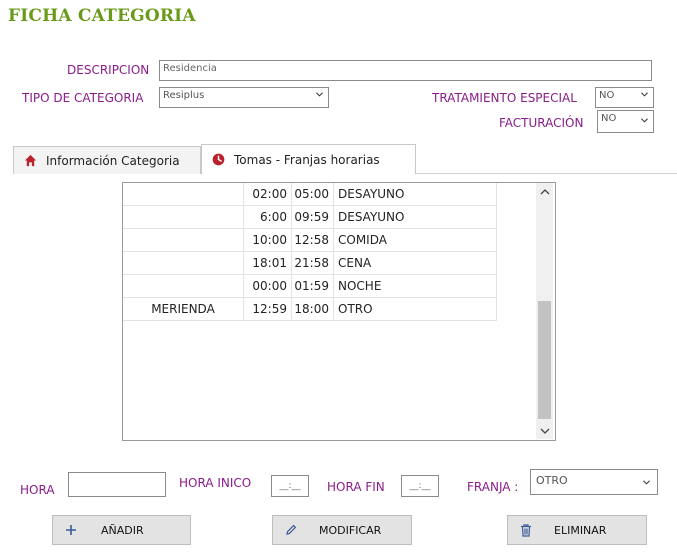 This screenshot has width=677, height=559. What do you see at coordinates (526, 530) in the screenshot?
I see `trash-icon` at bounding box center [526, 530].